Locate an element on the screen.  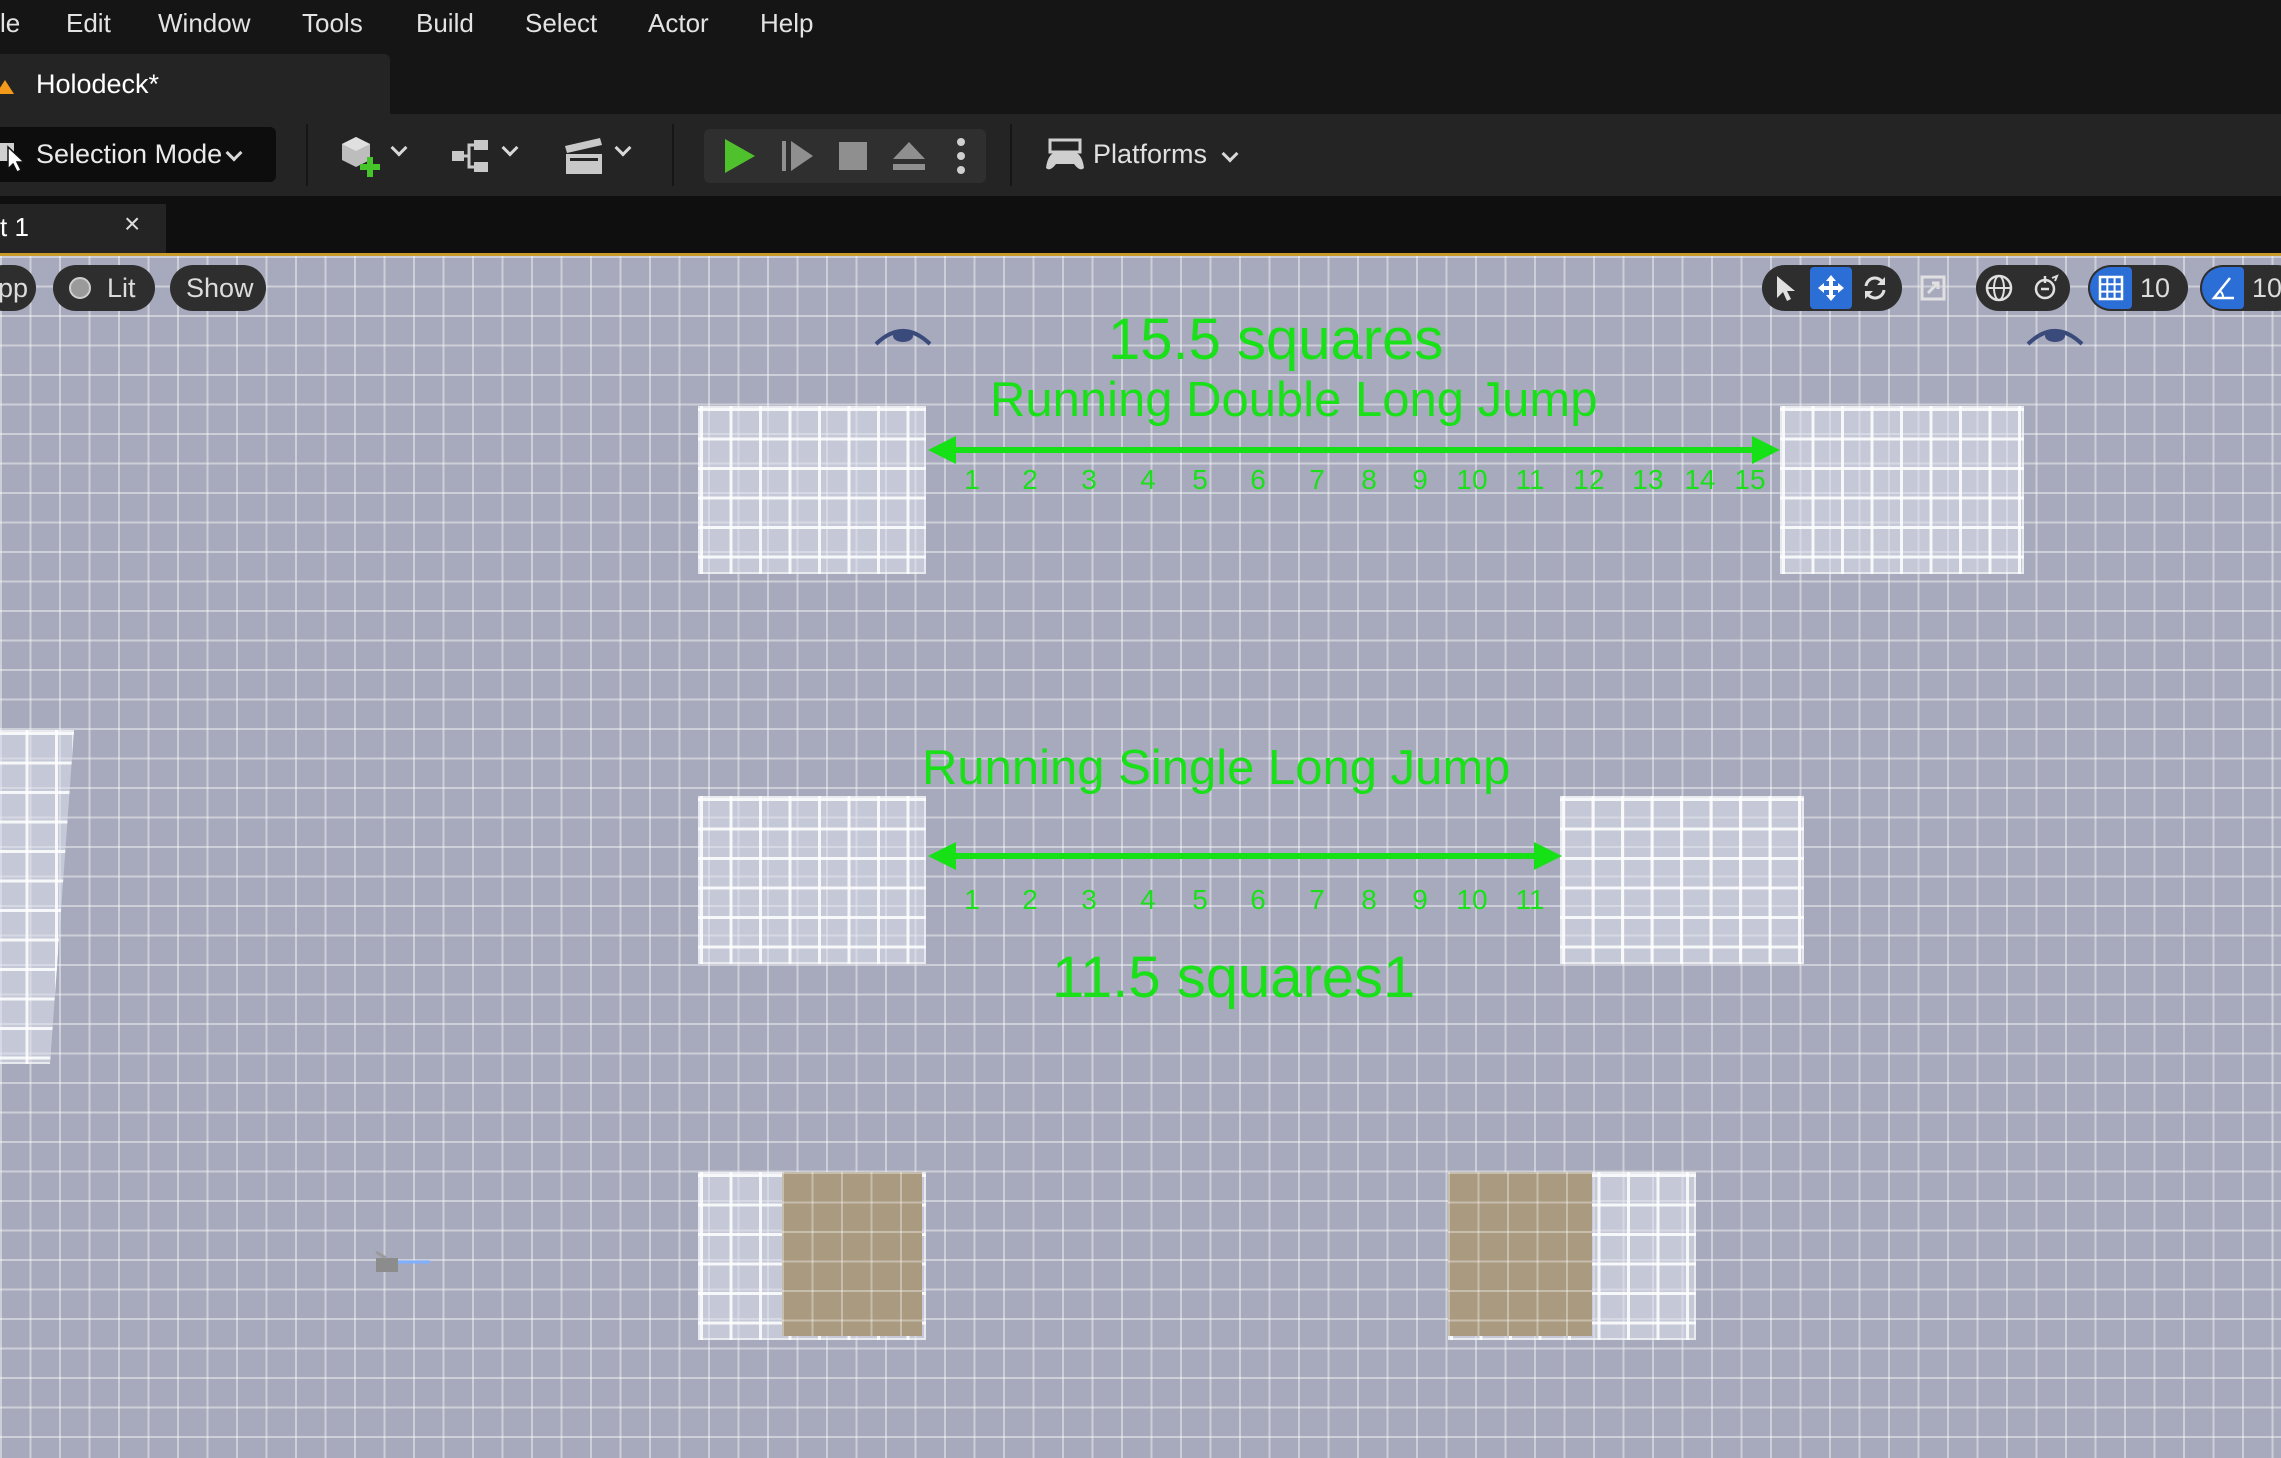
show-flags-button: Show is located at coordinates (218, 288).